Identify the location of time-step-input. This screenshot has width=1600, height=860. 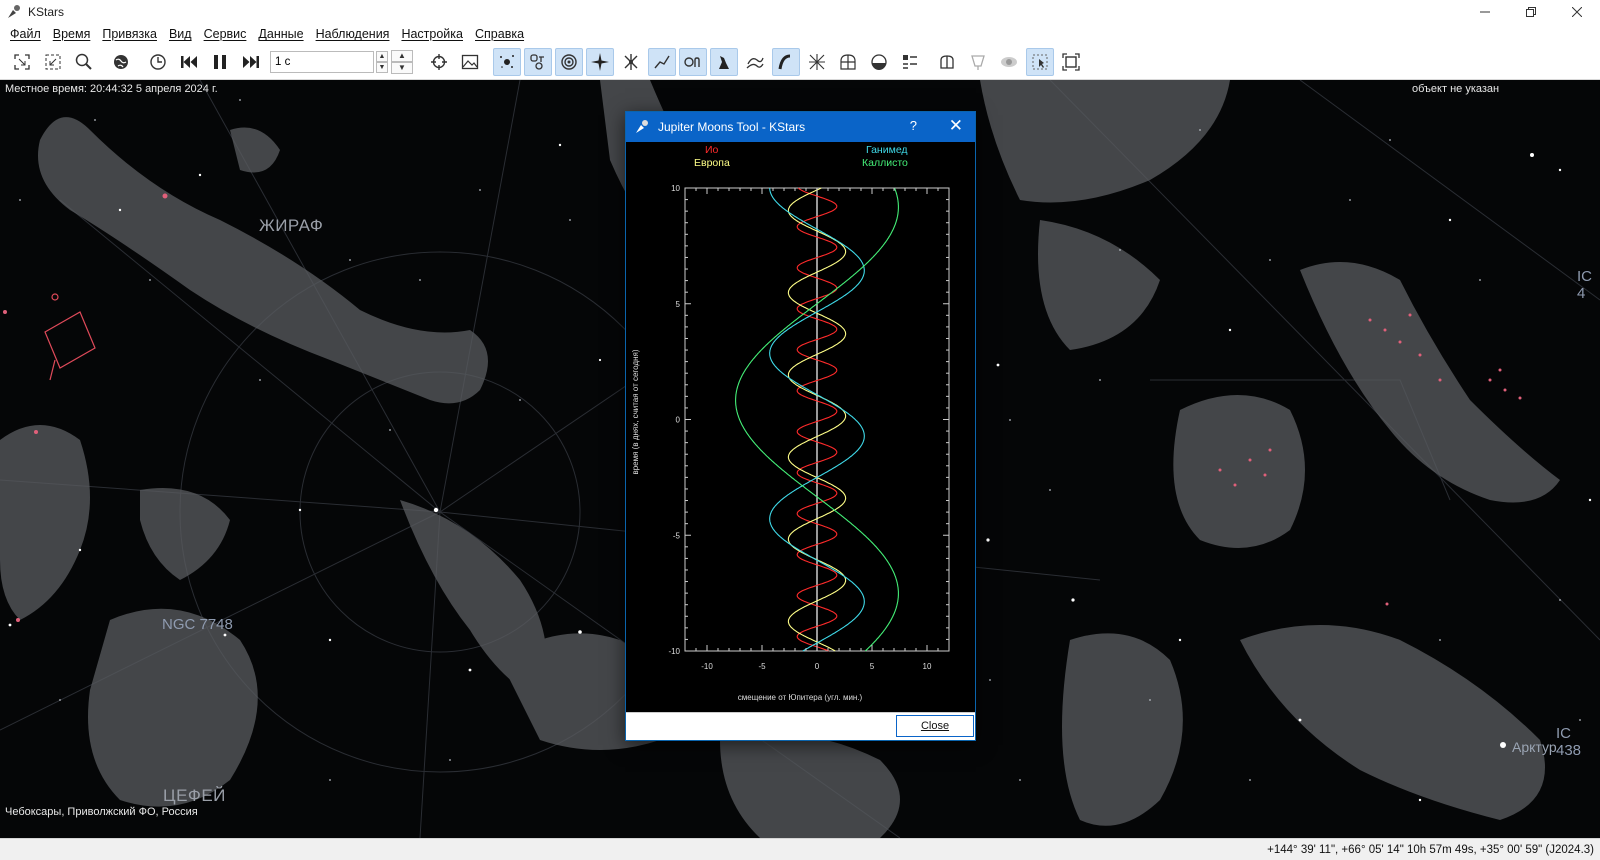
(322, 61).